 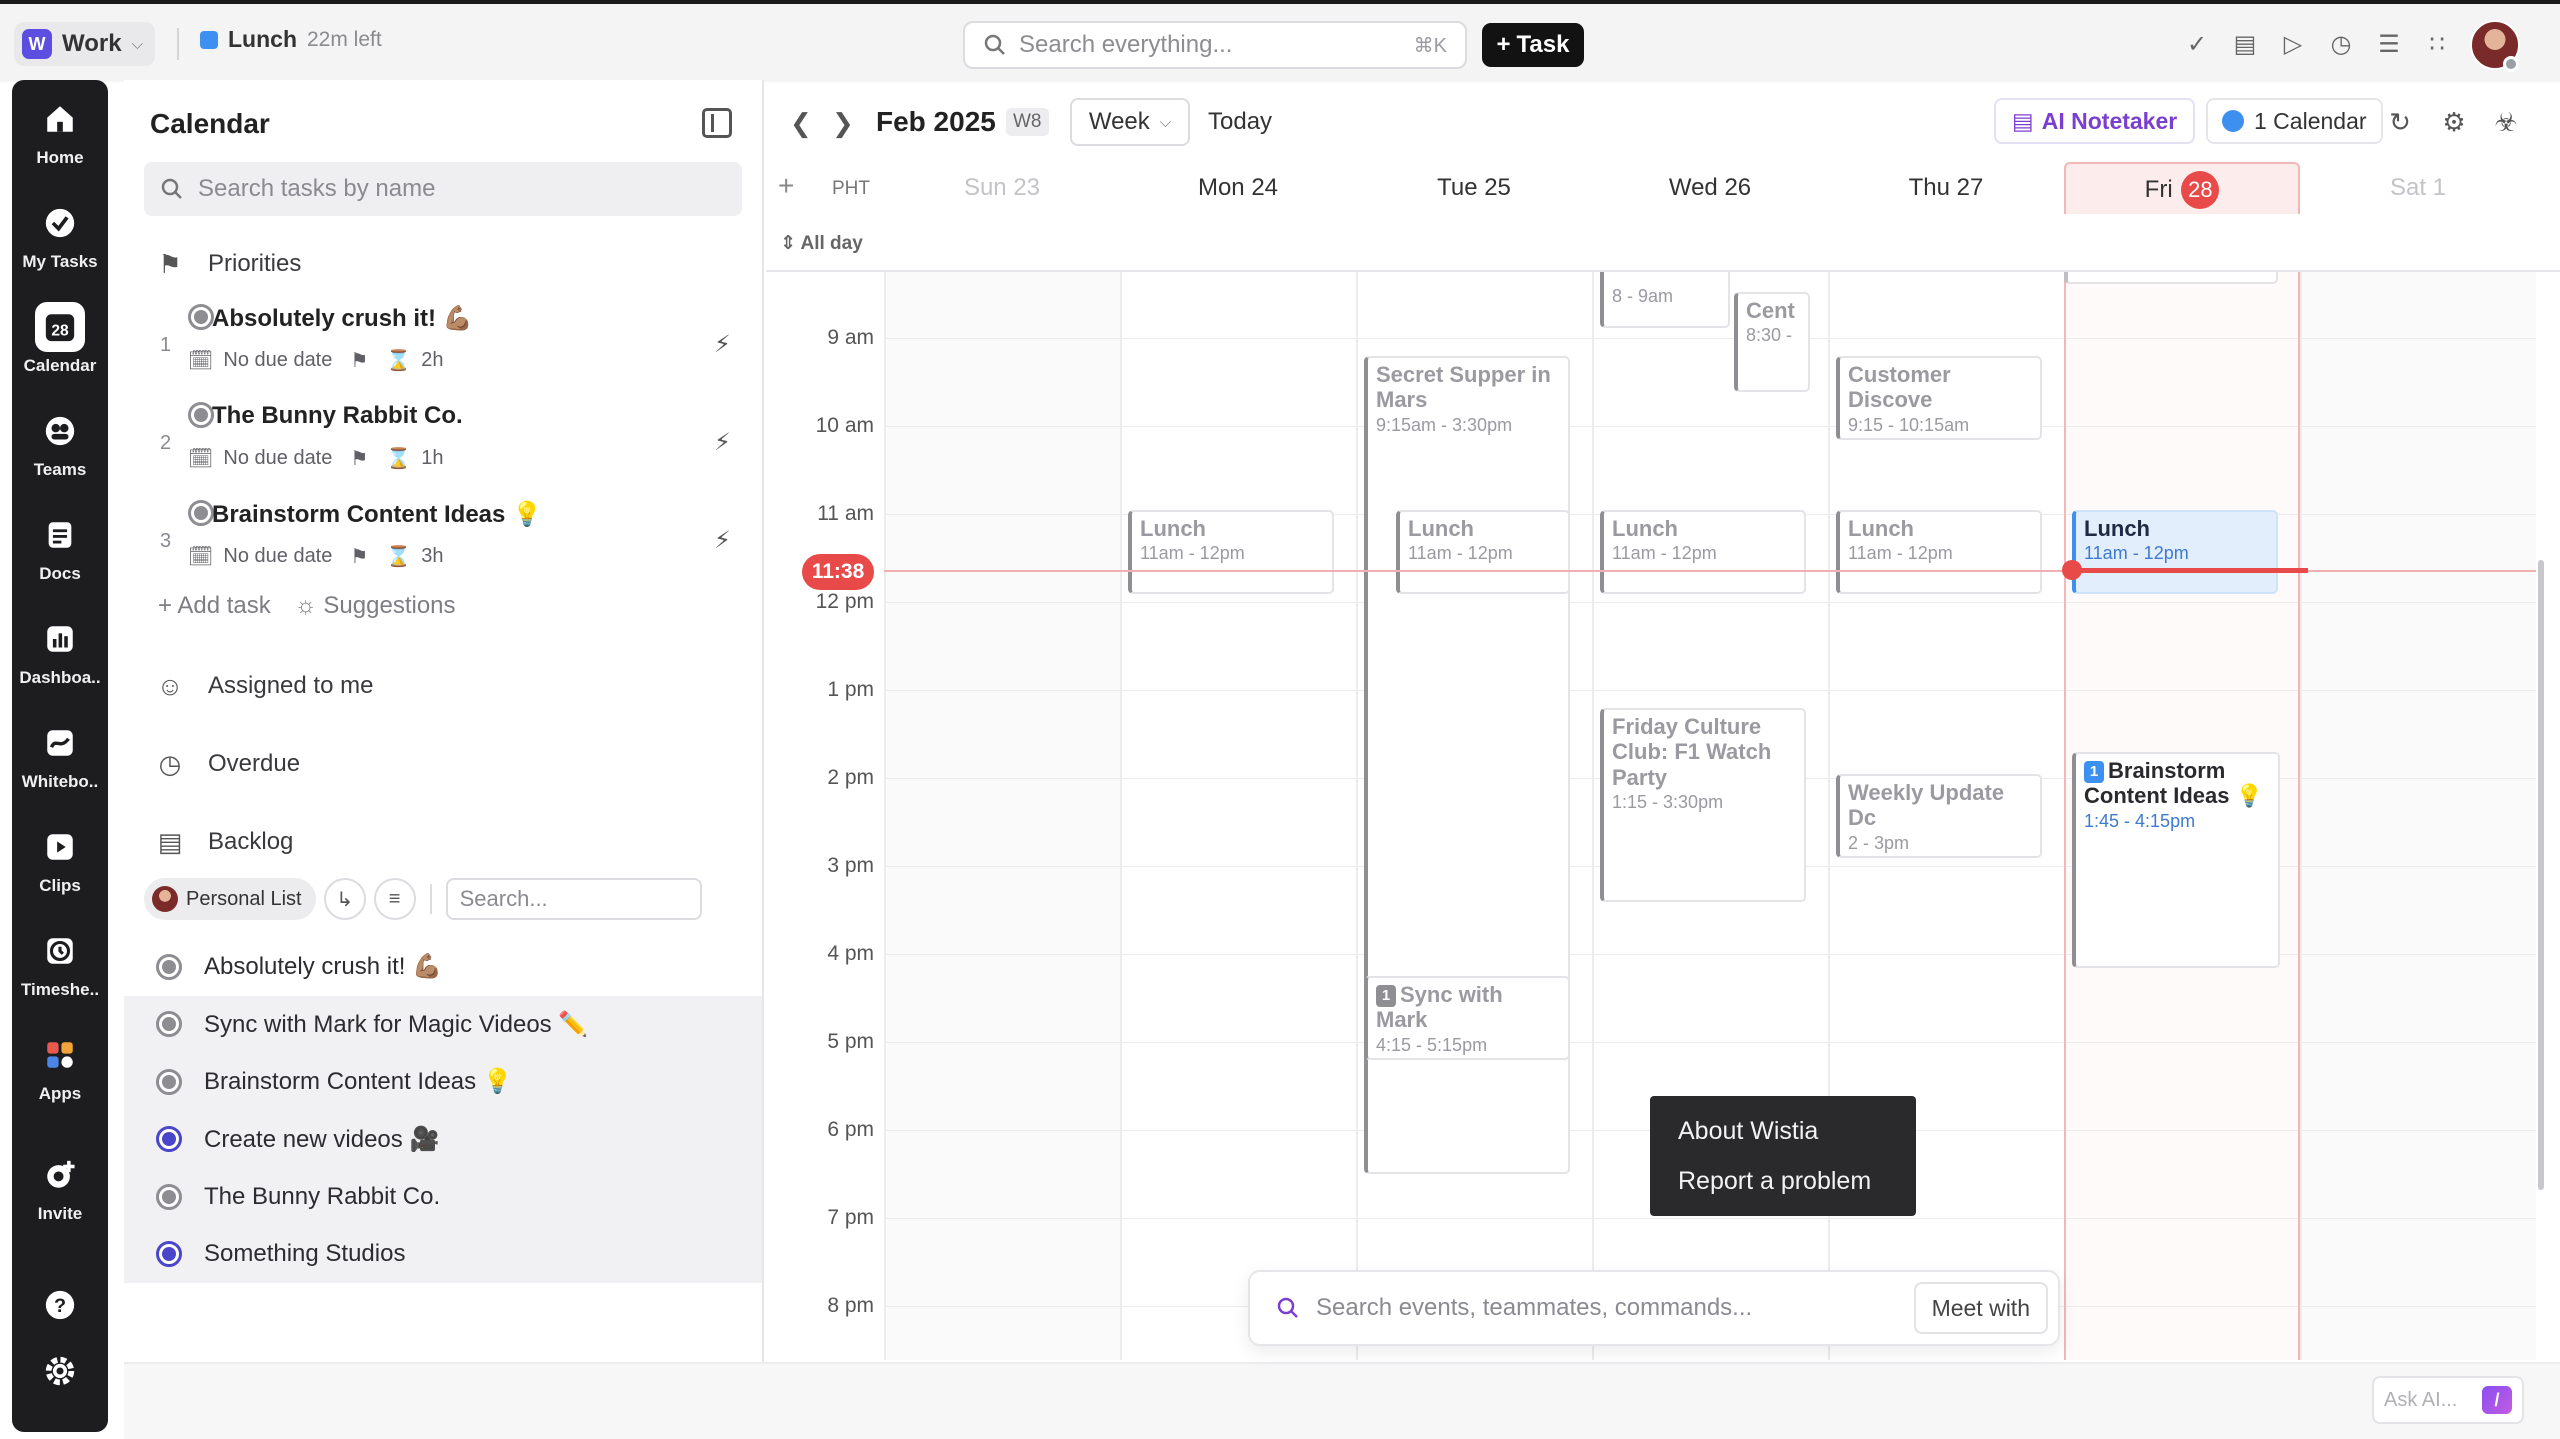 I want to click on day-header: Thu 27, so click(x=1946, y=188).